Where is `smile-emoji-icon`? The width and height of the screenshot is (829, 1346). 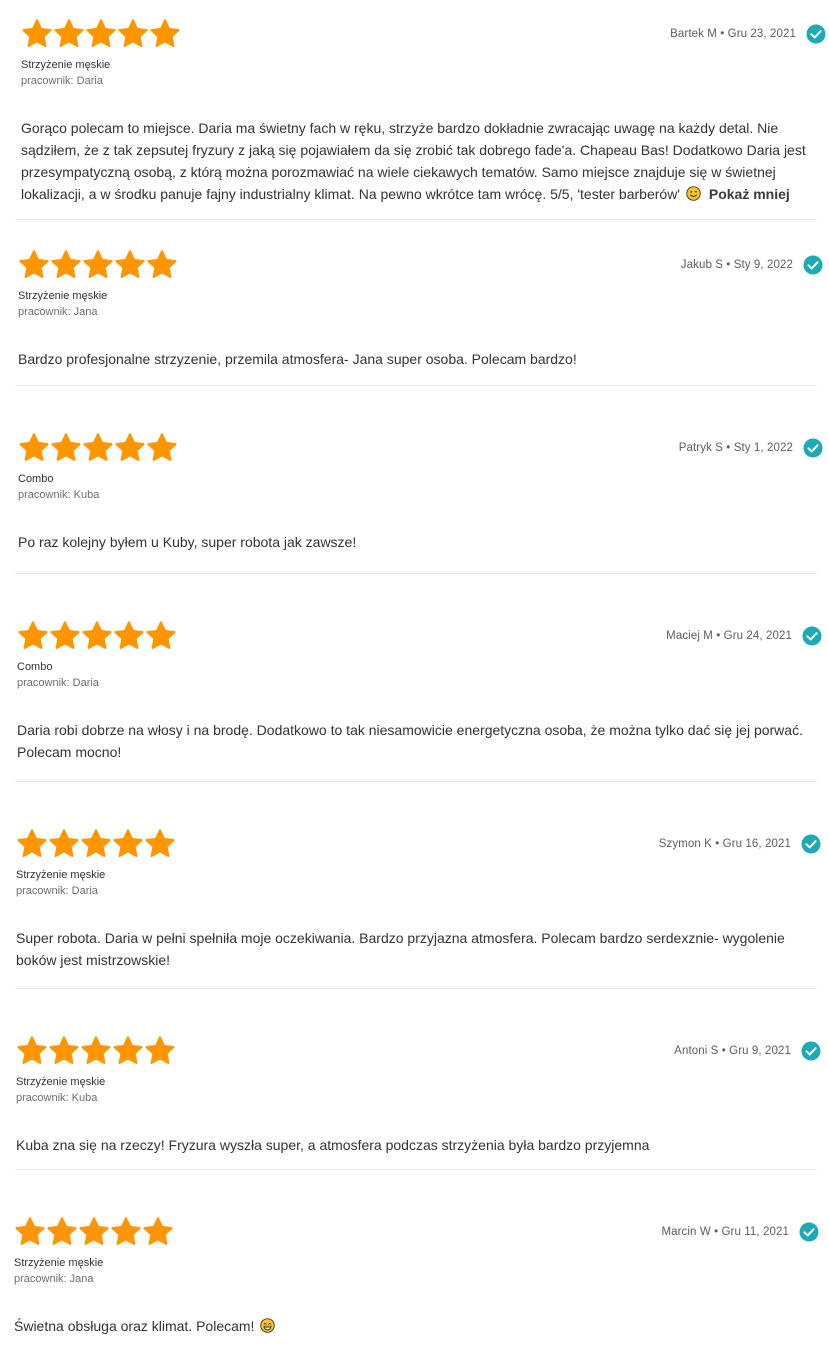 smile-emoji-icon is located at coordinates (693, 193).